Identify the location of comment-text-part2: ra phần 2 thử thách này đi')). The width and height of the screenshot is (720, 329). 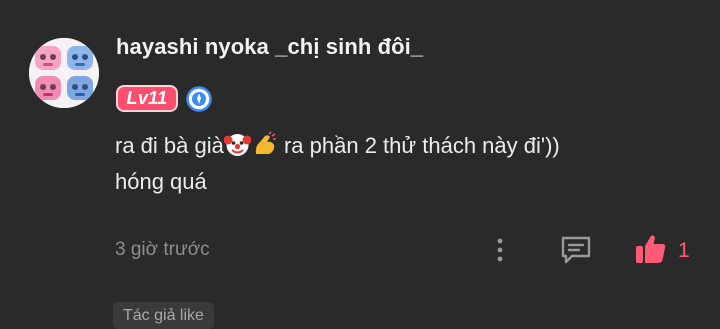
(418, 145).